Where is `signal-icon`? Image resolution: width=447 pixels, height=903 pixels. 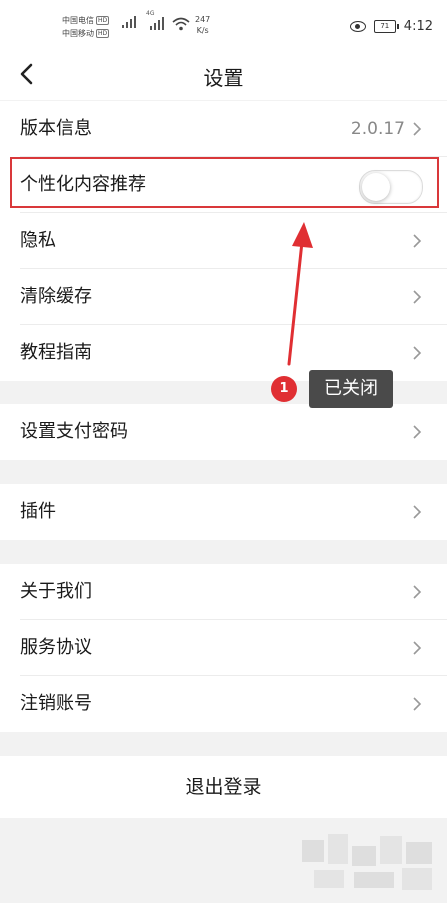 signal-icon is located at coordinates (130, 22).